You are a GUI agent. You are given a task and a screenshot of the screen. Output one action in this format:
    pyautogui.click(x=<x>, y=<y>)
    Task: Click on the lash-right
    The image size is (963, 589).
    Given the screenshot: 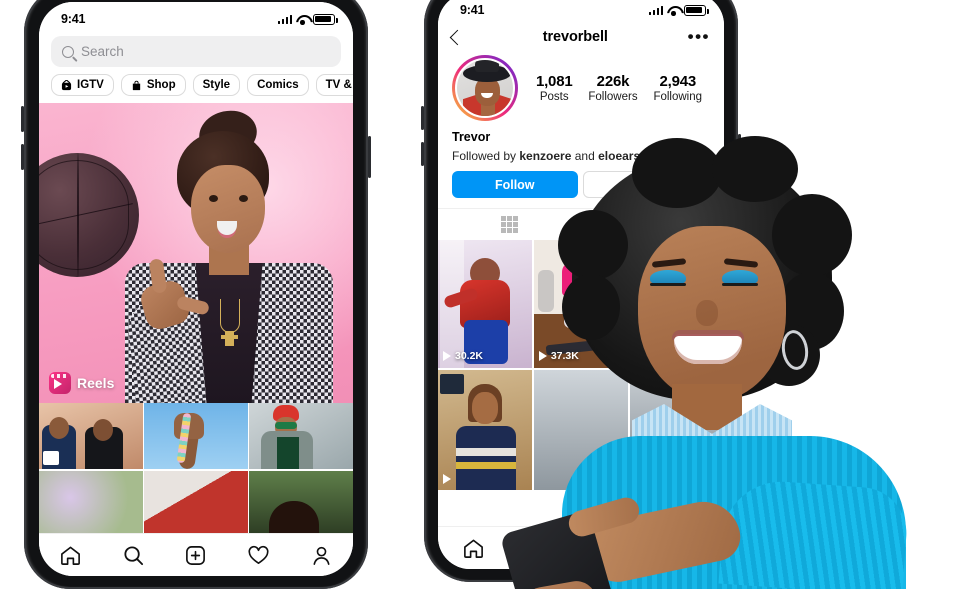 What is the action you would take?
    pyautogui.click(x=740, y=284)
    